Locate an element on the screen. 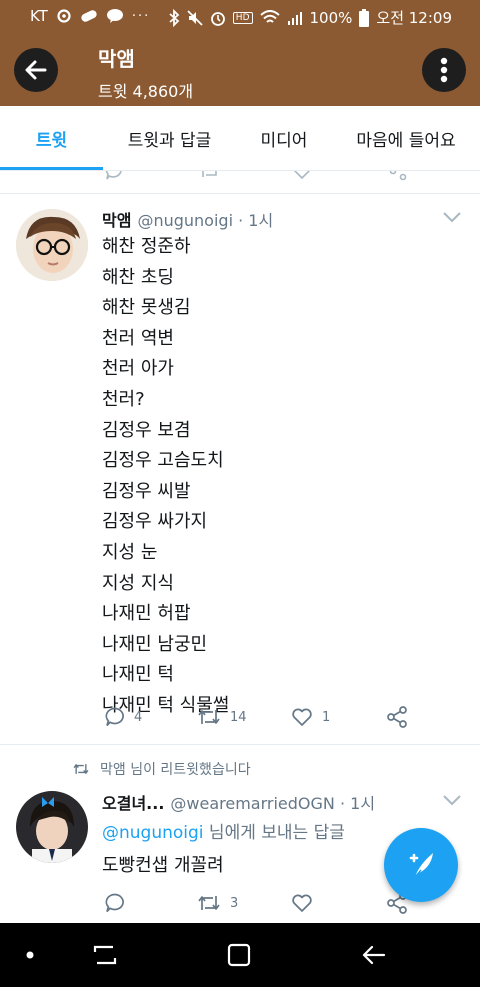 This screenshot has width=480, height=987. back-icon is located at coordinates (373, 955).